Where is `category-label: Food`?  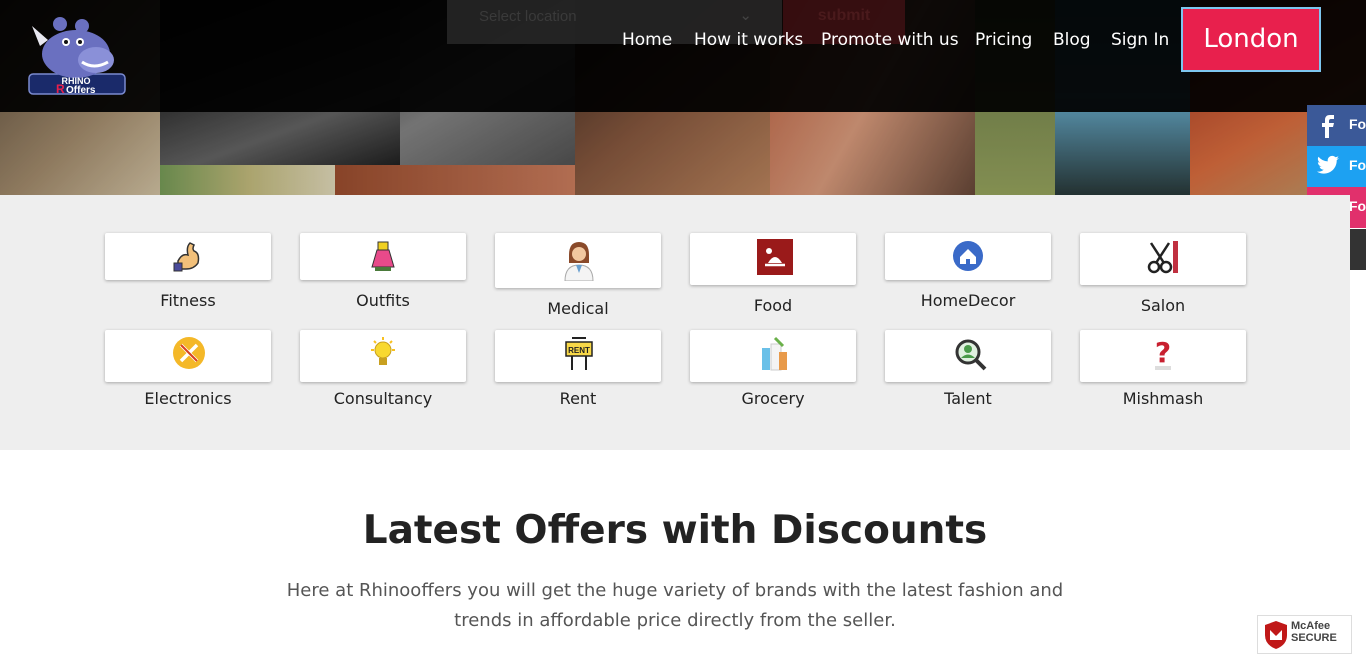 category-label: Food is located at coordinates (773, 305).